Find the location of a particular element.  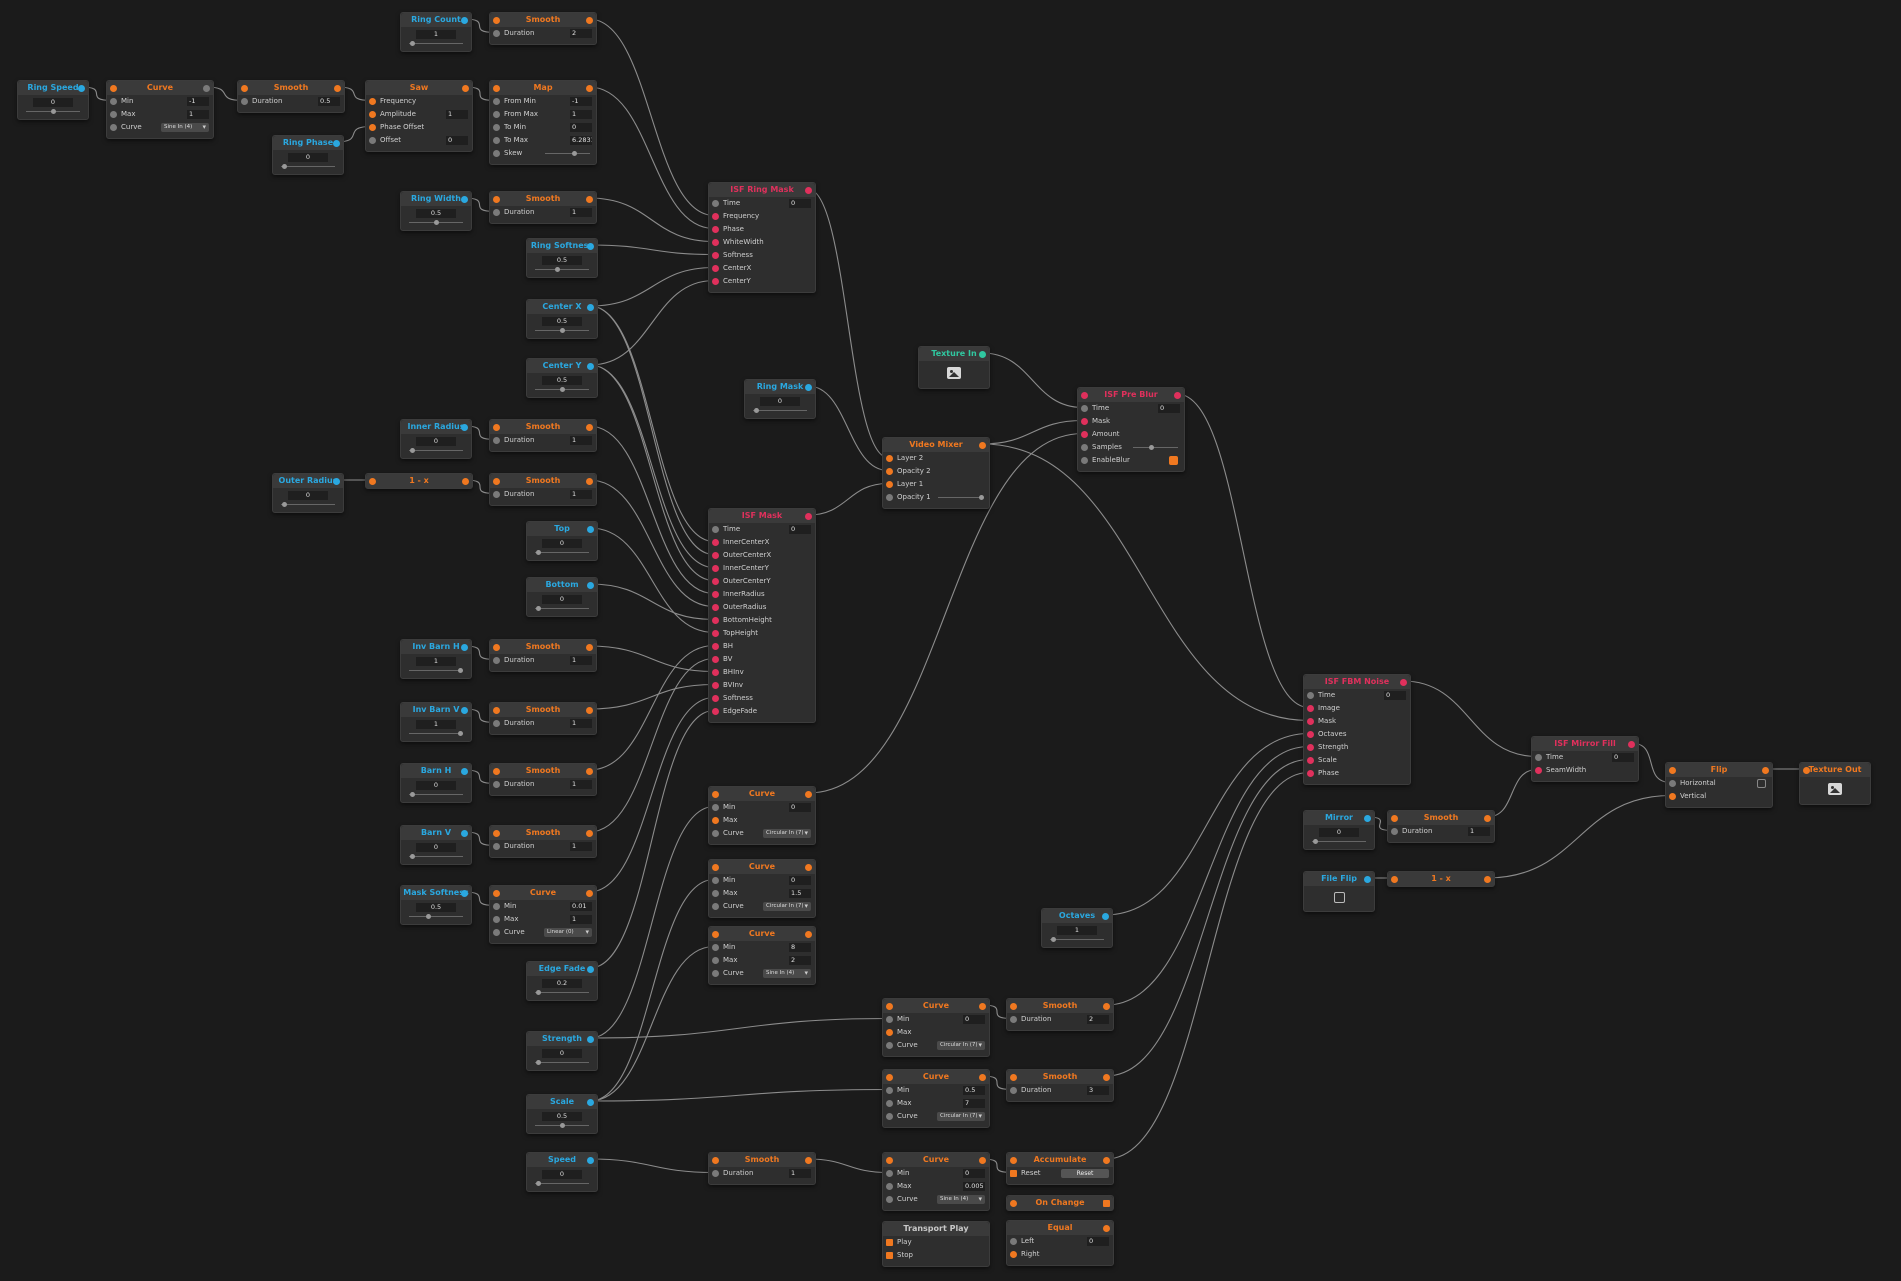

node-center-x: Center X 0.5 is located at coordinates (562, 319).